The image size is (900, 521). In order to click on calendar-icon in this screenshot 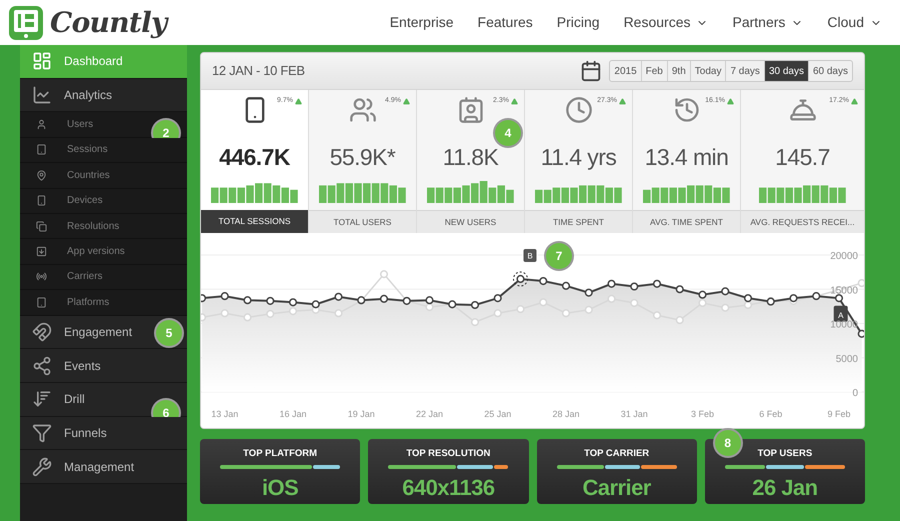, I will do `click(591, 71)`.